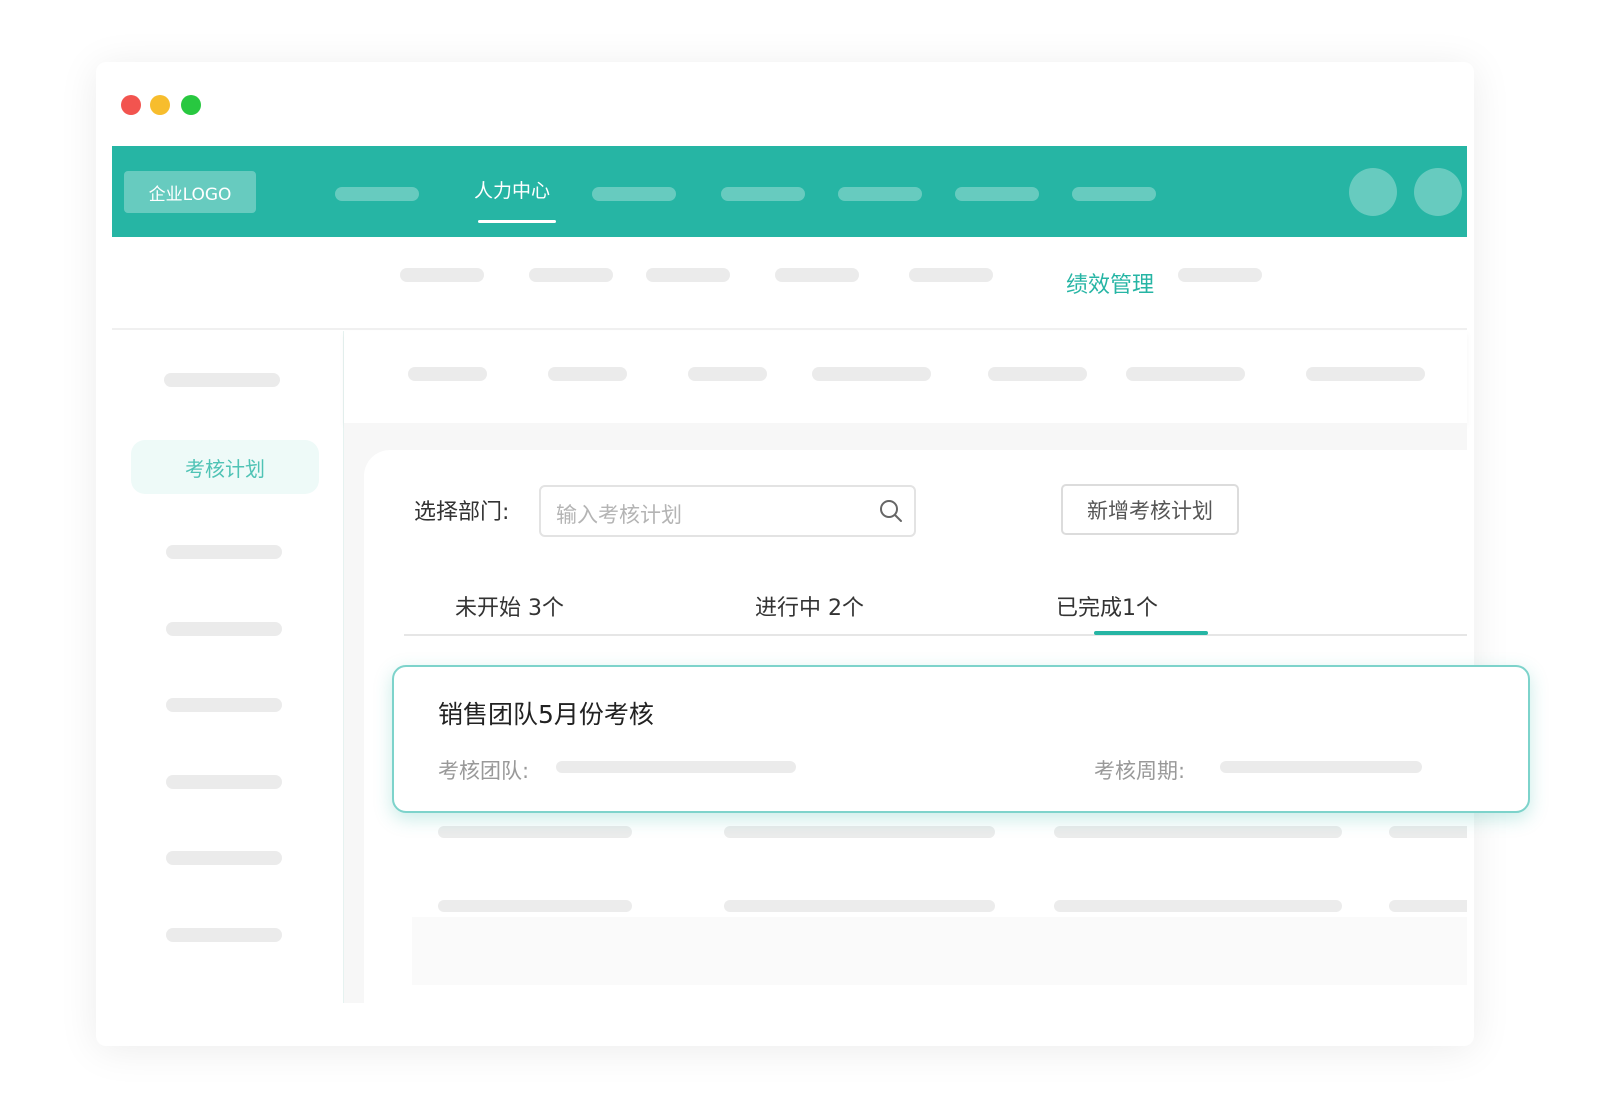  I want to click on tab-completed: 已完成1个, so click(1107, 606).